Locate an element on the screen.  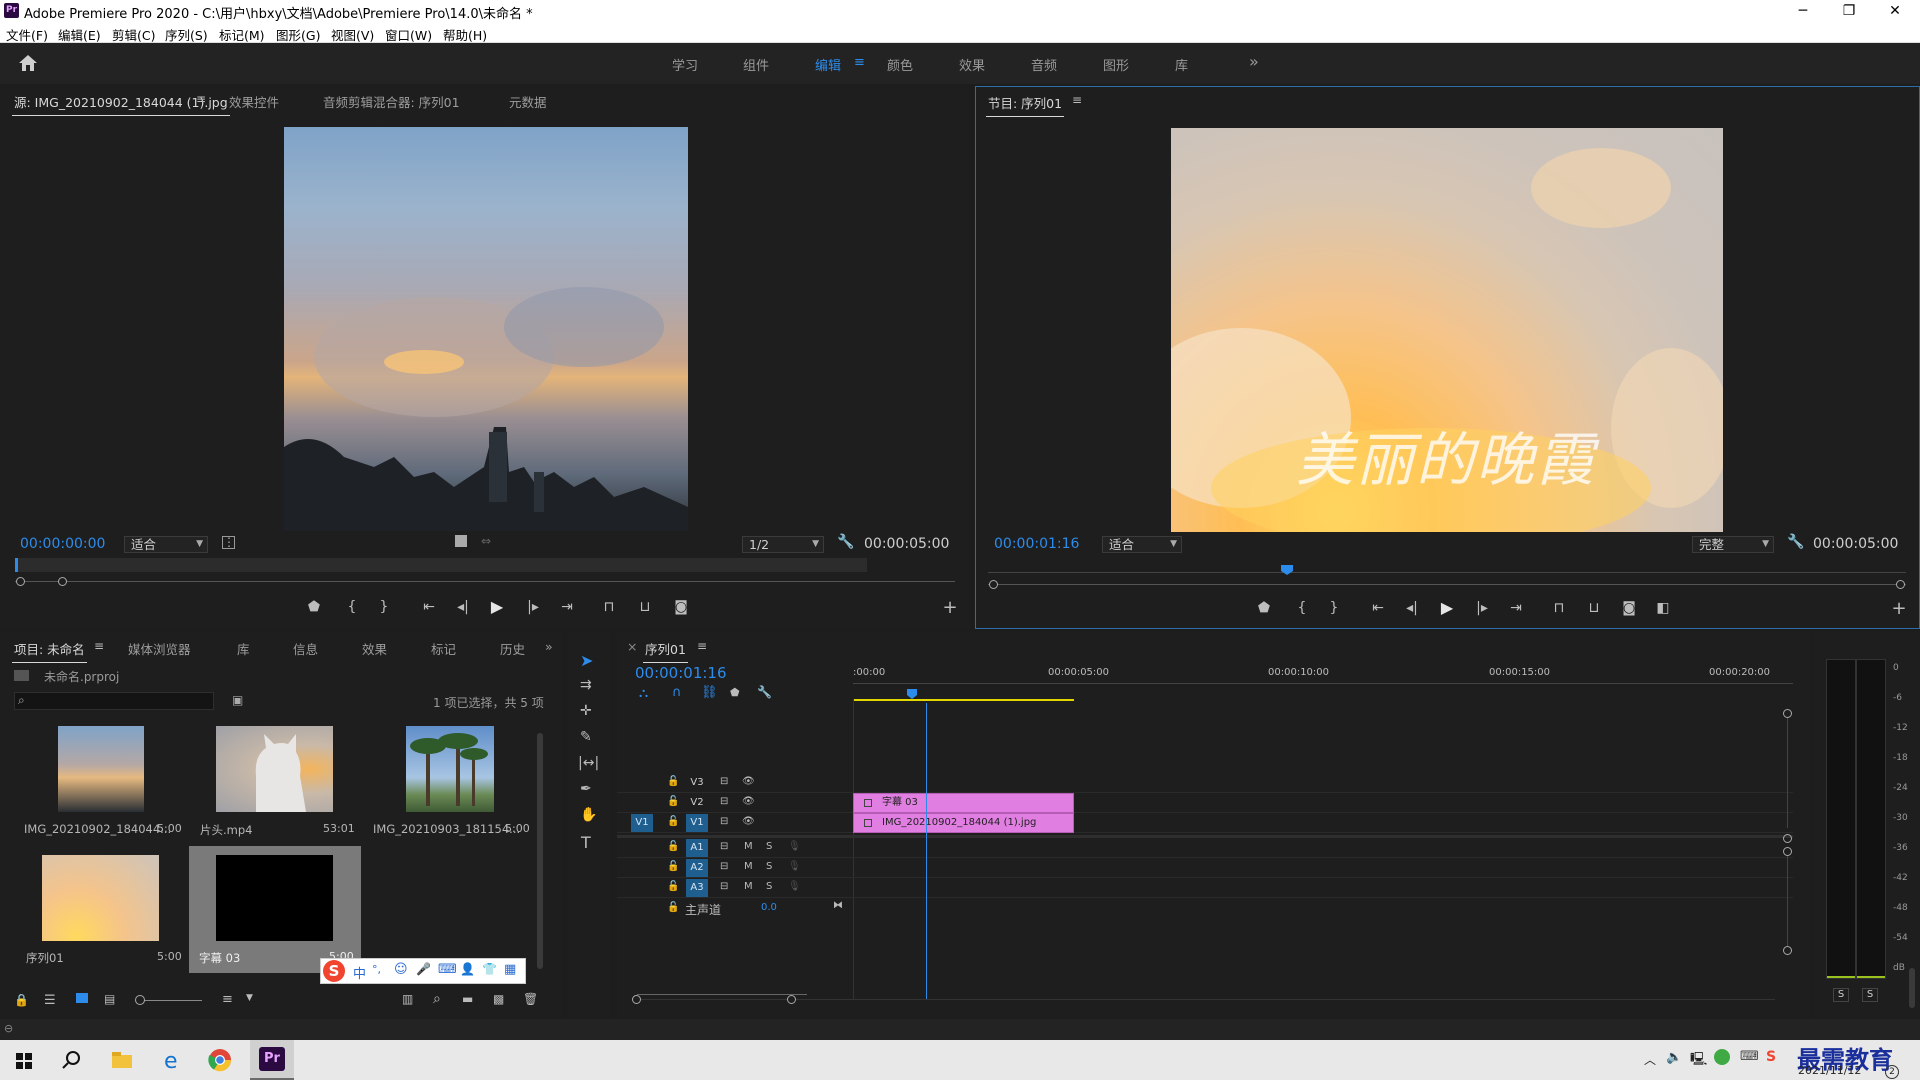
timeline-playhead-handle is located at coordinates (912, 694).